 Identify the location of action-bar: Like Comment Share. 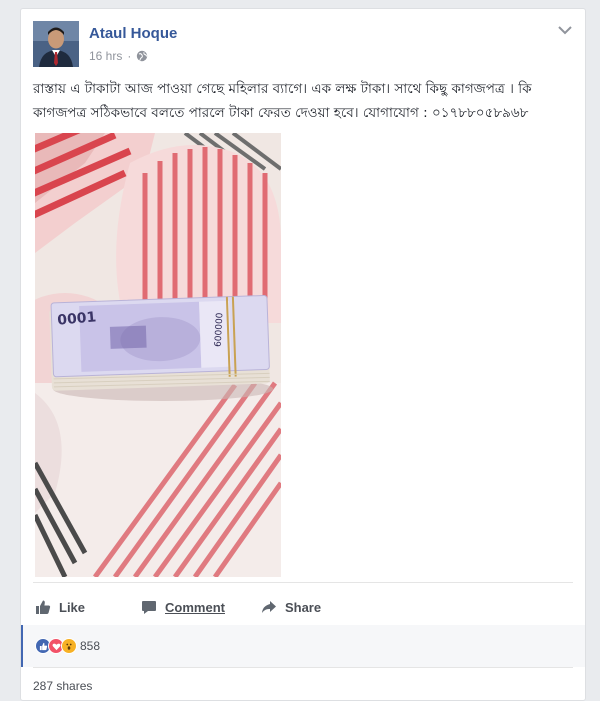
(303, 607).